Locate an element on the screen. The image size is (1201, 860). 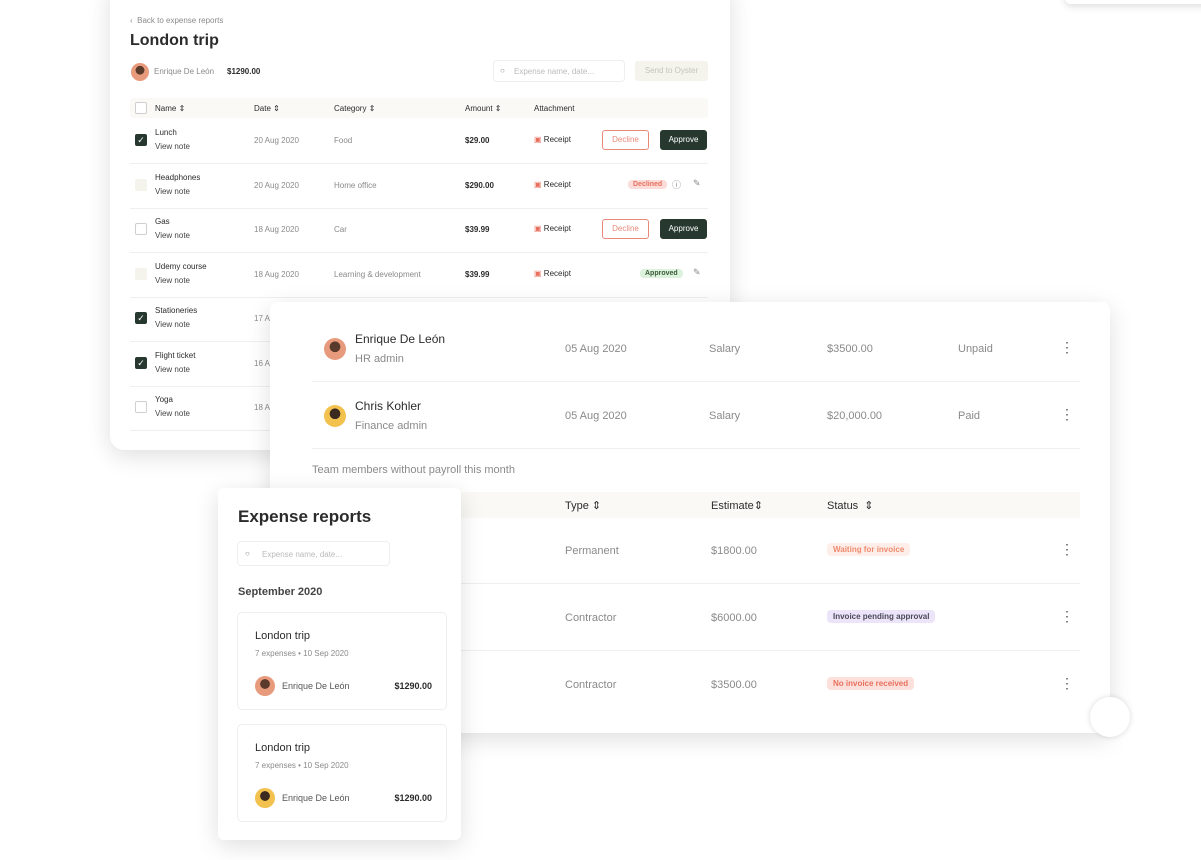
person-name: Chris Kohler is located at coordinates (388, 406).